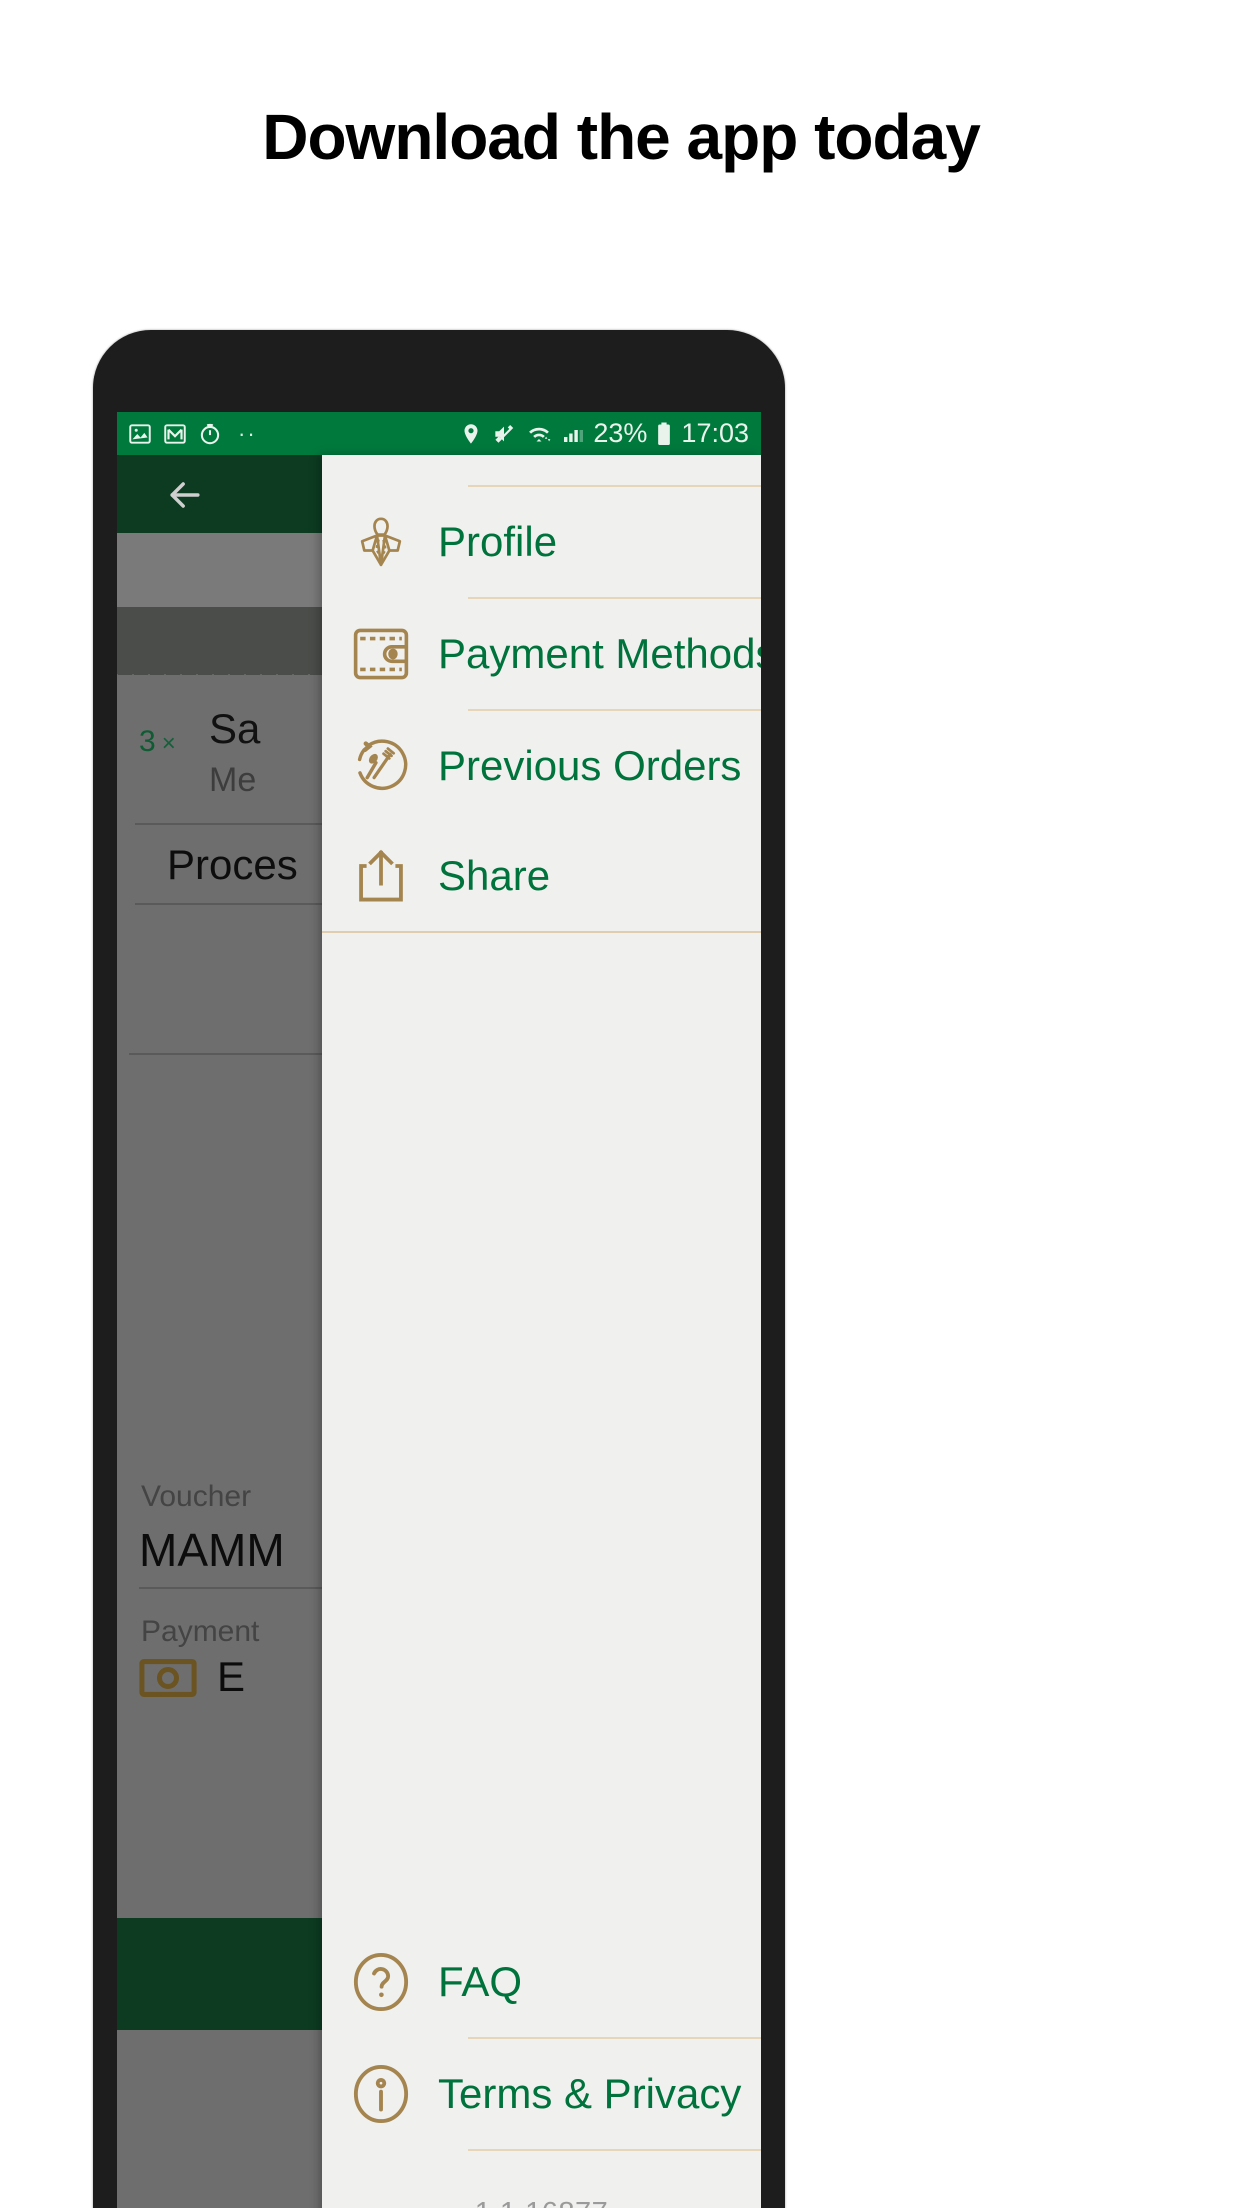 This screenshot has width=1242, height=2208. What do you see at coordinates (480, 1981) in the screenshot?
I see `menu-item-label: FAQ` at bounding box center [480, 1981].